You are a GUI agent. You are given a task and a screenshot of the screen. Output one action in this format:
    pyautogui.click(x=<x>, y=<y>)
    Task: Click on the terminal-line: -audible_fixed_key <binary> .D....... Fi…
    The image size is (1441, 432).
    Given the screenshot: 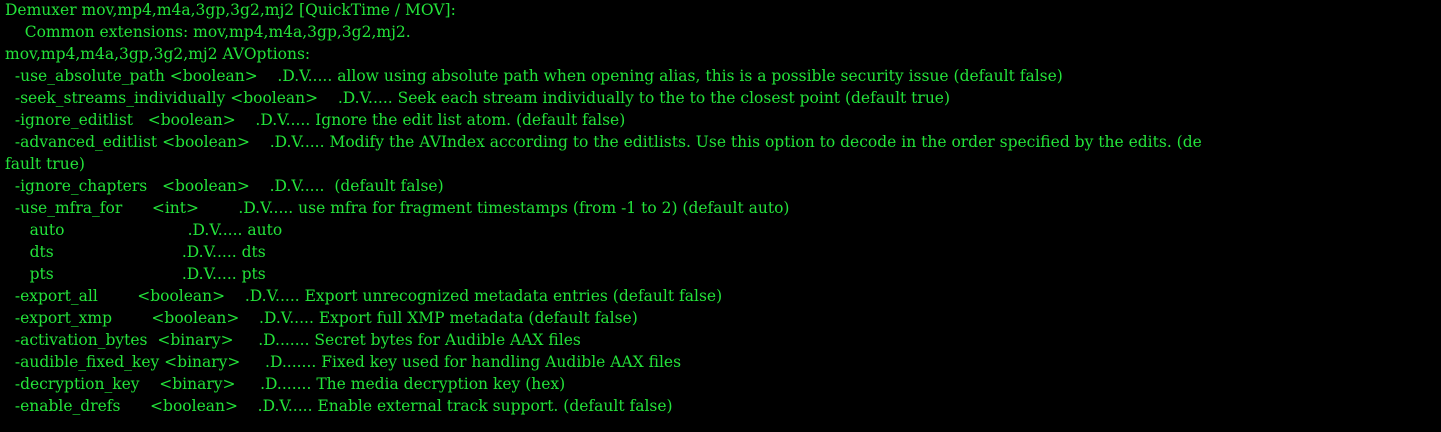 What is the action you would take?
    pyautogui.click(x=343, y=362)
    